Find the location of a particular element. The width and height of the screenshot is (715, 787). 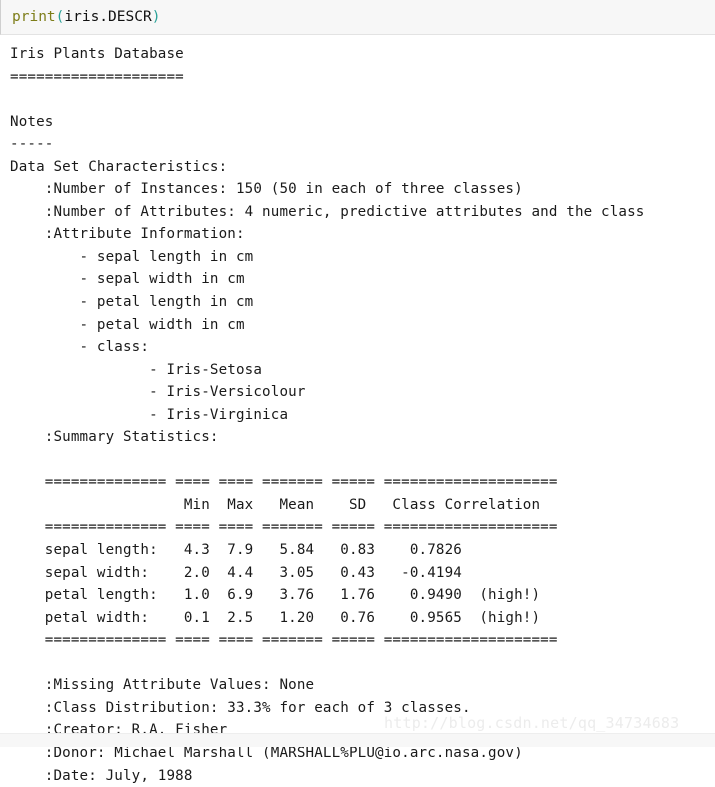

code-token-function: print is located at coordinates (34, 17).